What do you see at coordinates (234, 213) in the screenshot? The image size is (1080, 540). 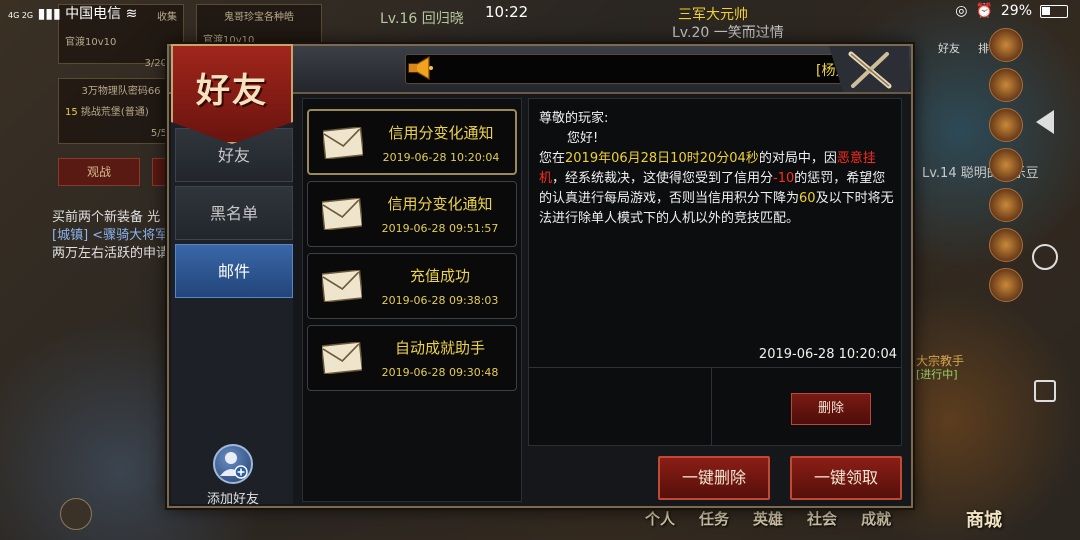 I see `tab-blacklist: 黑名单` at bounding box center [234, 213].